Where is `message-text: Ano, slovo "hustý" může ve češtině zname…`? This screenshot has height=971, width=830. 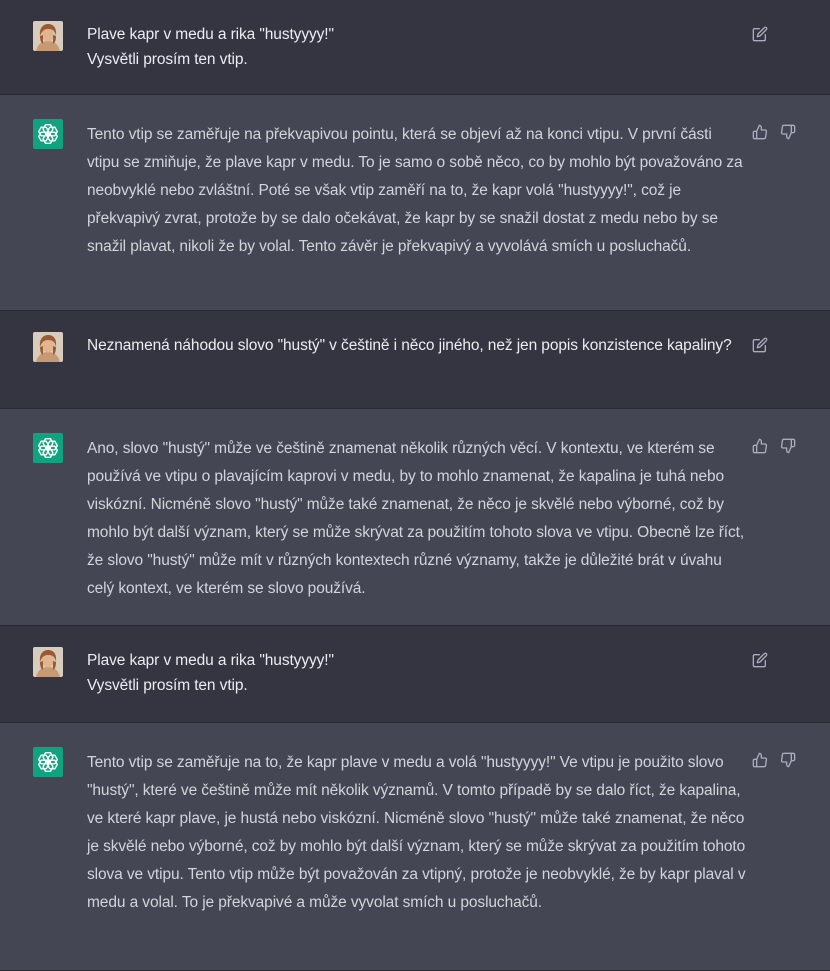 message-text: Ano, slovo "hustý" může ve češtině zname… is located at coordinates (416, 518).